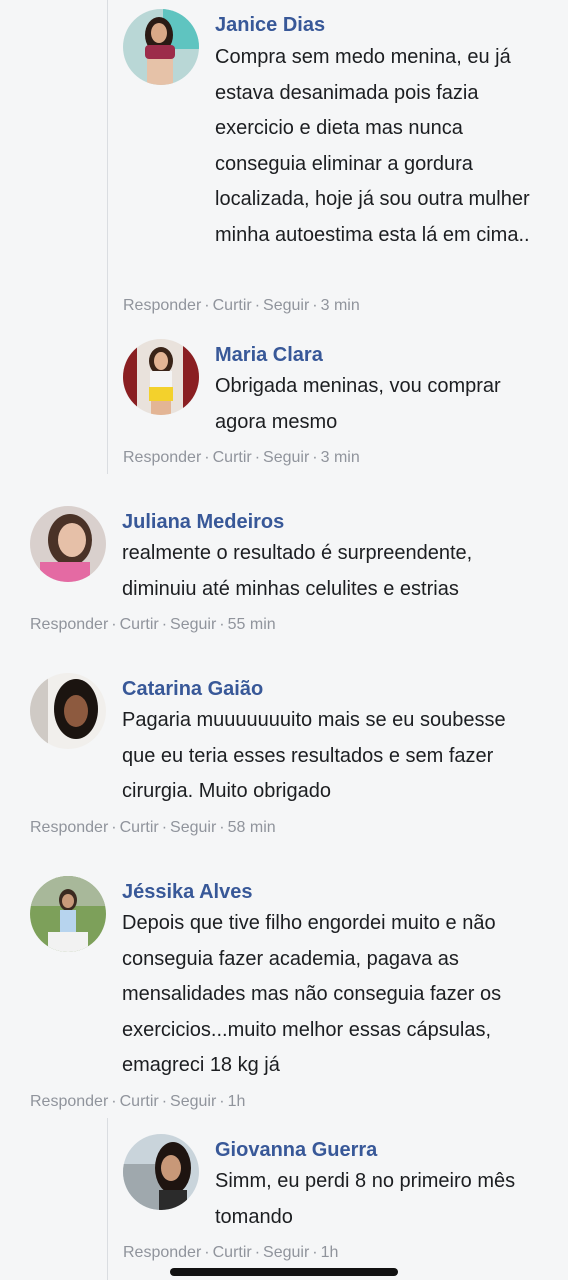 Image resolution: width=568 pixels, height=1280 pixels. Describe the element at coordinates (192, 689) in the screenshot. I see `commenter-name: Catarina Gaião` at that location.